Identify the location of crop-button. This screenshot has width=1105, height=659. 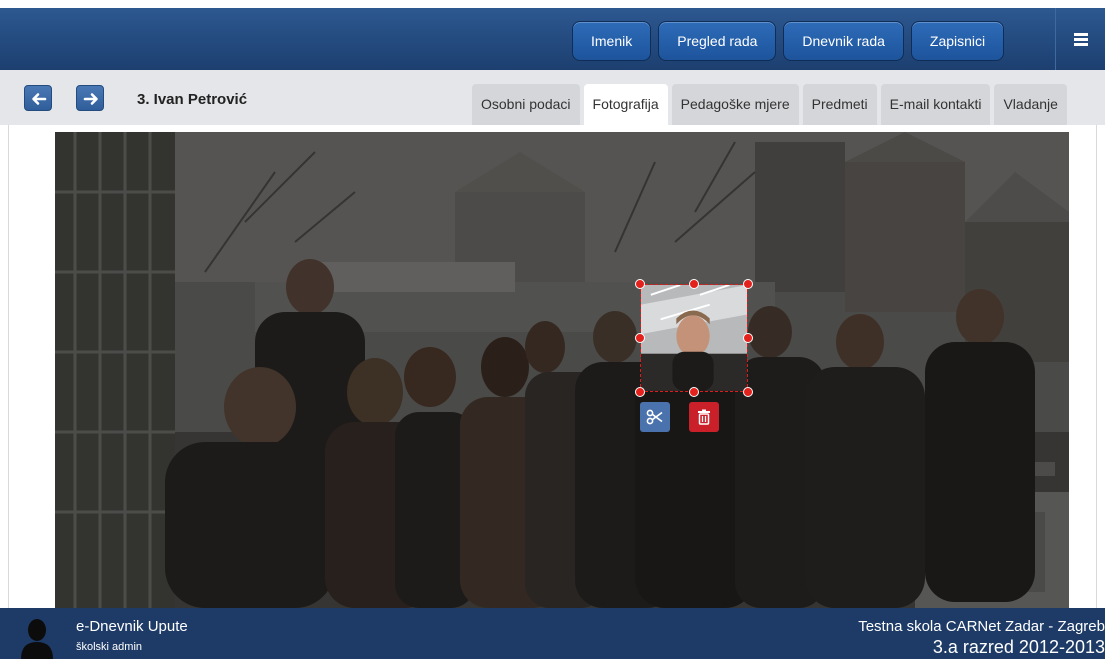
(655, 417).